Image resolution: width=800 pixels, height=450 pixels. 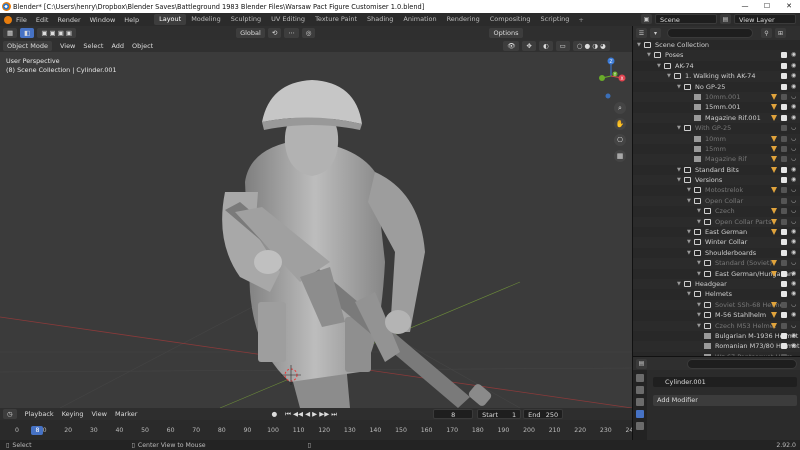 I want to click on timeline-editor-icon: ◷, so click(x=10, y=414).